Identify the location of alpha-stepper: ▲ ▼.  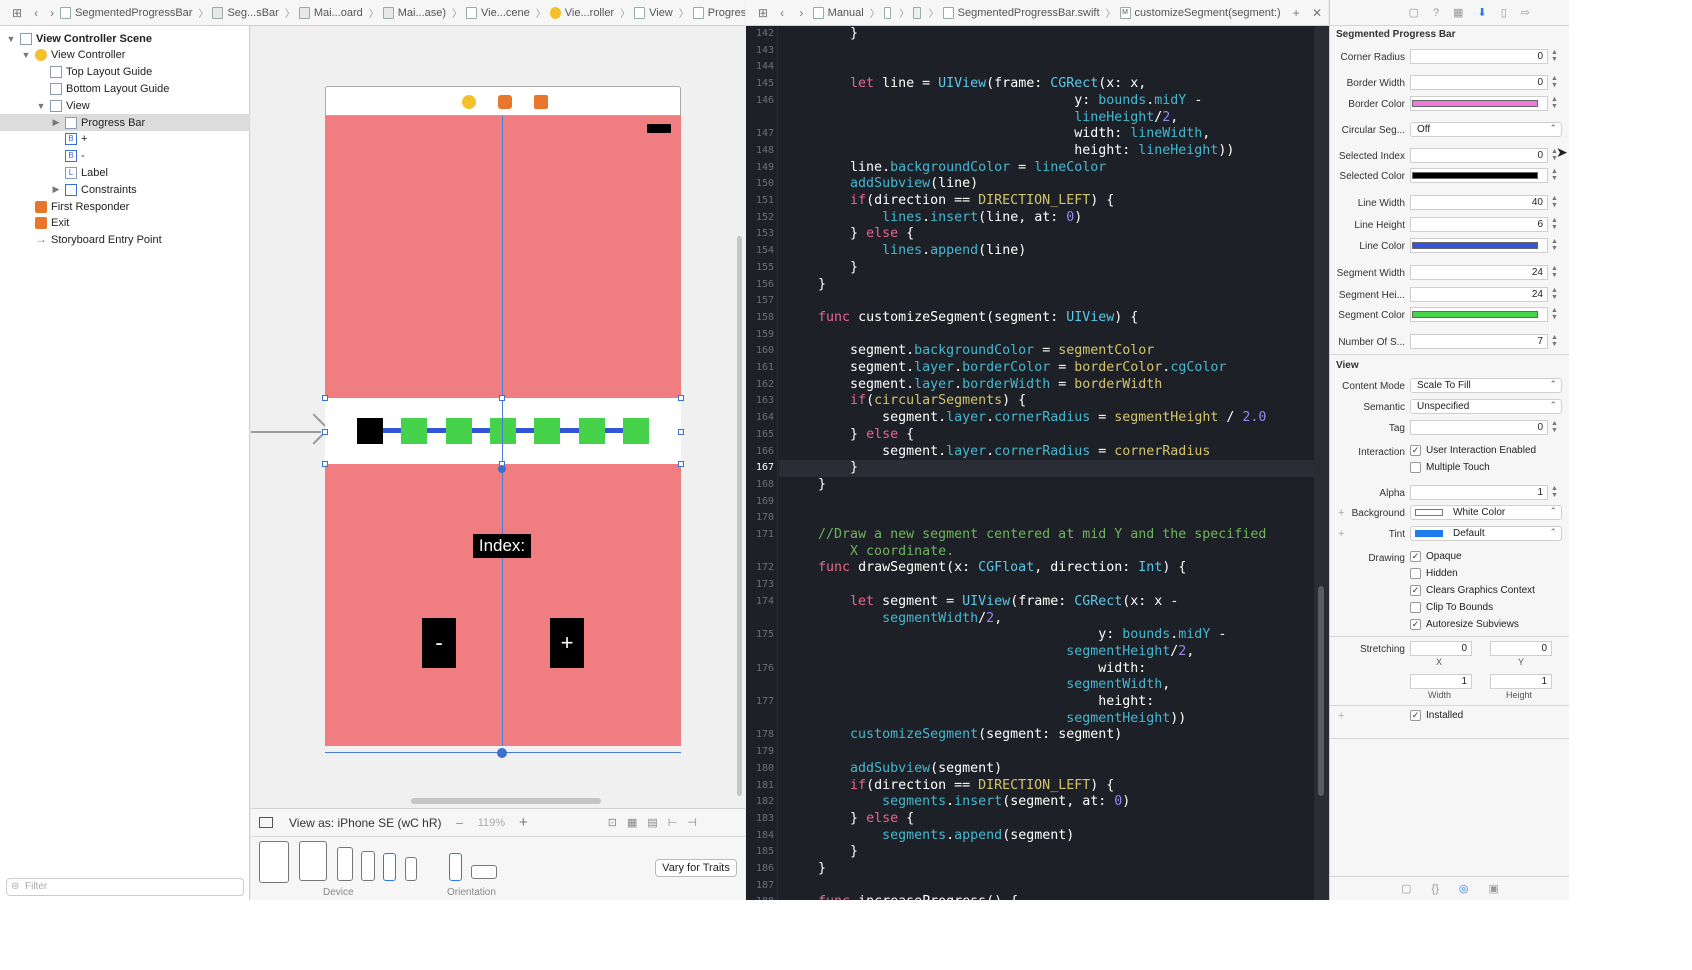
(1554, 492).